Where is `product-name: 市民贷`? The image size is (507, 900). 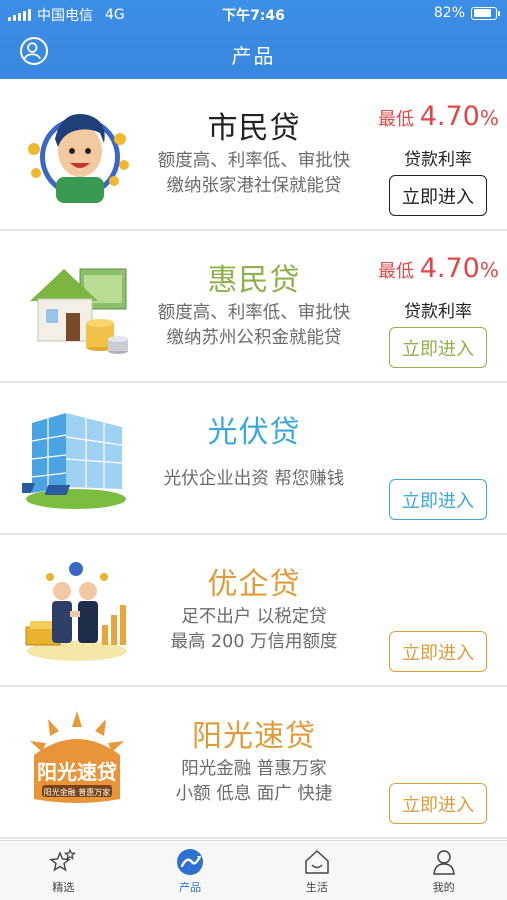 product-name: 市民贷 is located at coordinates (254, 128).